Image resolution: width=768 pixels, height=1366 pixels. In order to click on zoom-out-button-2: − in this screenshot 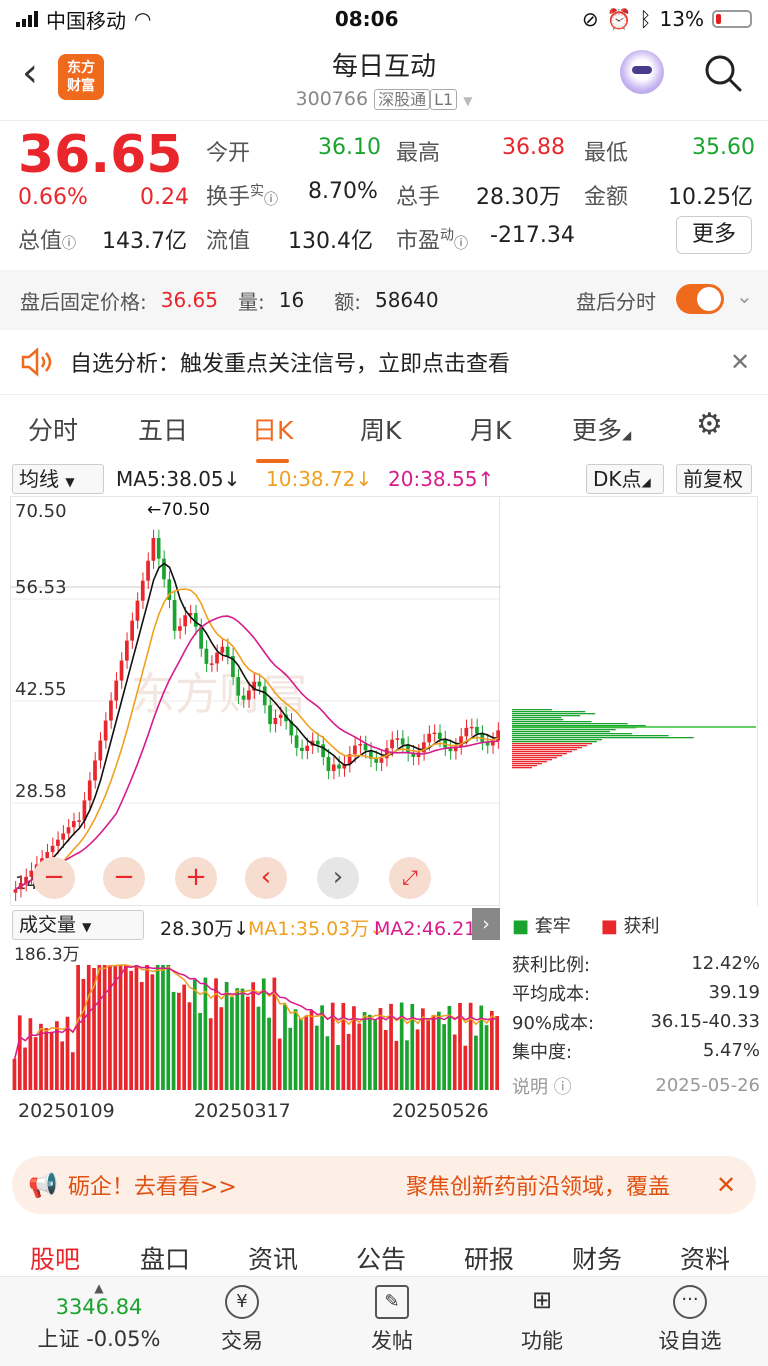, I will do `click(124, 878)`.